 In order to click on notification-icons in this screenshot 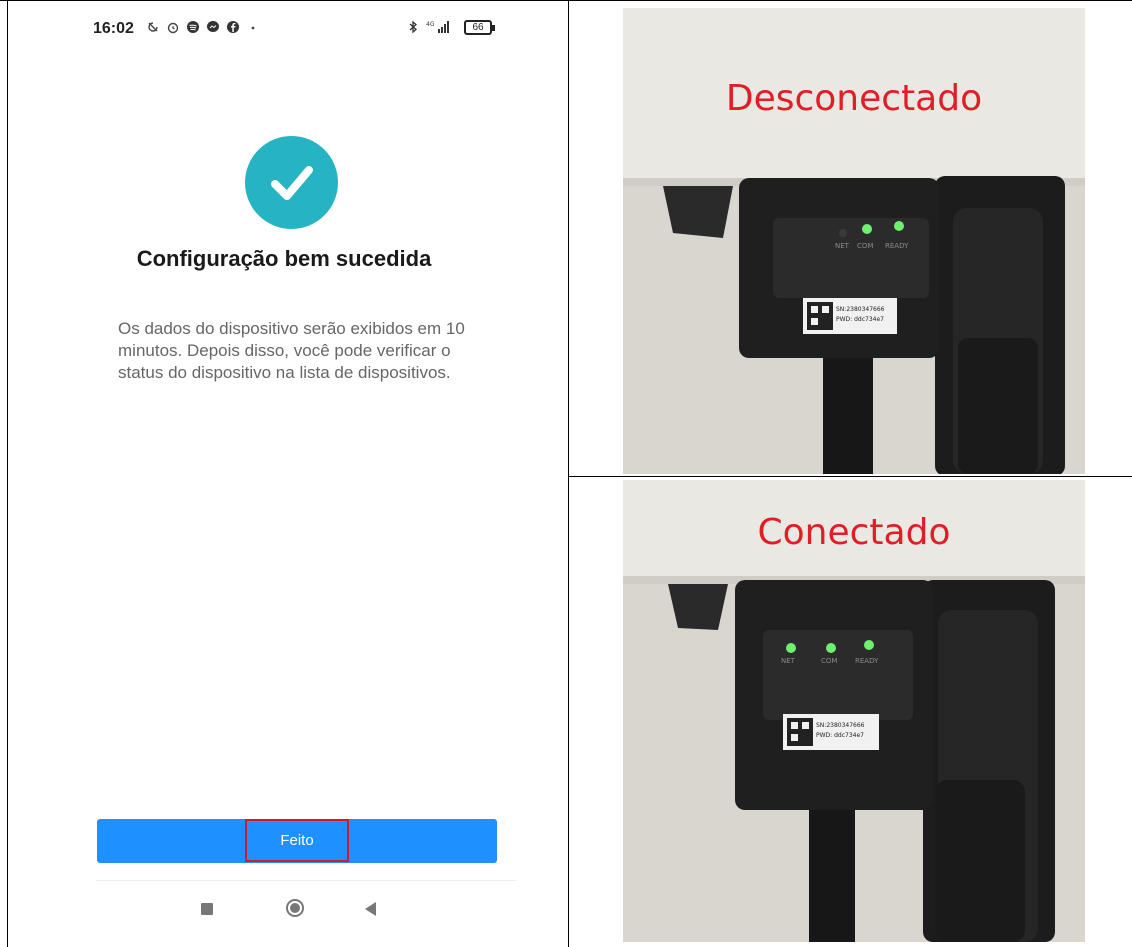, I will do `click(203, 27)`.